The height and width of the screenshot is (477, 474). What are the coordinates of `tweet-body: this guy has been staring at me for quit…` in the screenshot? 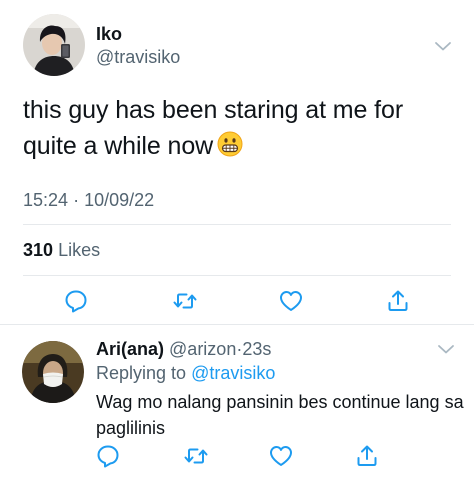 It's located at (213, 128).